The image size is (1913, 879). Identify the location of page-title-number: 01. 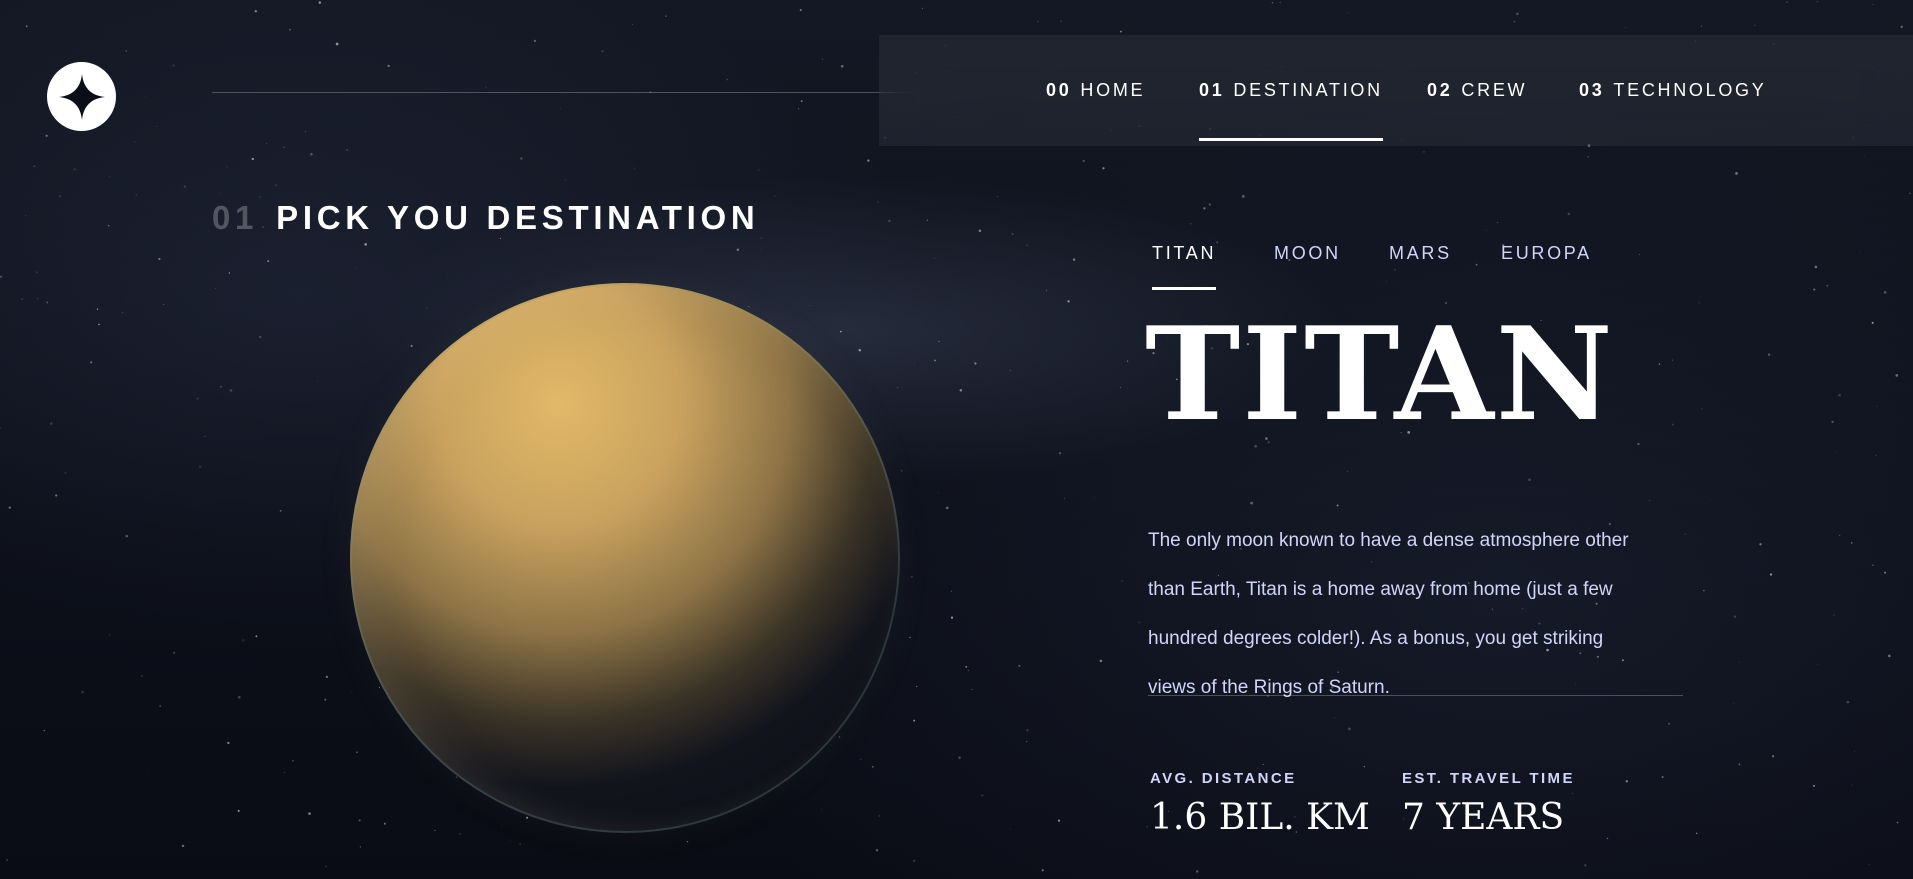
(235, 217).